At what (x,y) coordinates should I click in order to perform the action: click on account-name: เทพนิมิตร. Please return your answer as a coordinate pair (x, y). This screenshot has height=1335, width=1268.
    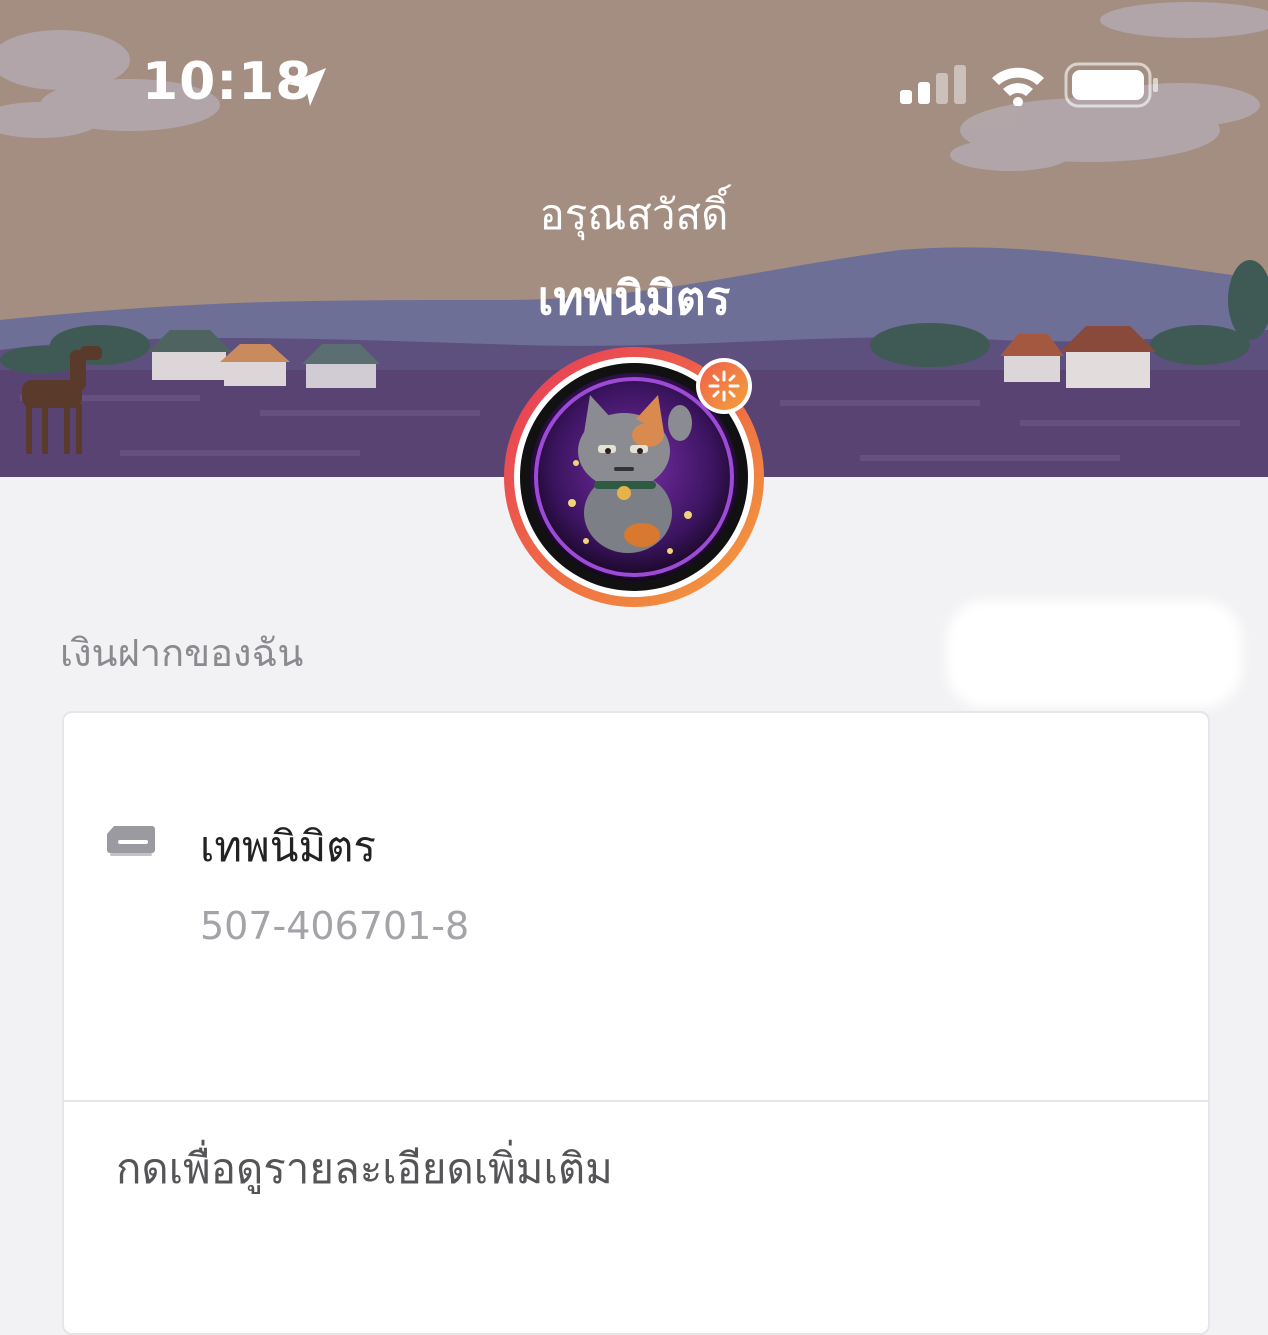
    Looking at the image, I should click on (288, 846).